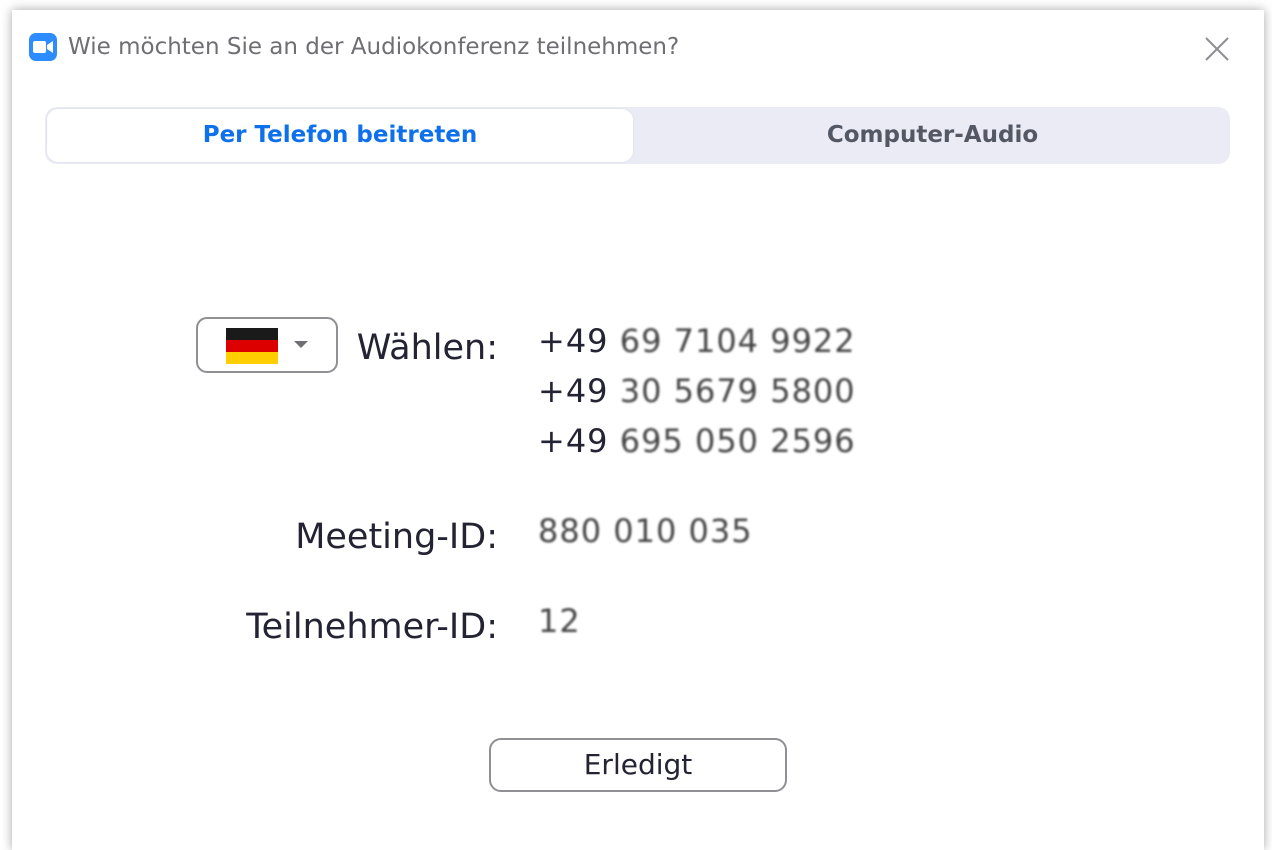 The height and width of the screenshot is (850, 1272). I want to click on audio-mode-tabs: Per Telefon beitreten Computer-Audio, so click(637, 135).